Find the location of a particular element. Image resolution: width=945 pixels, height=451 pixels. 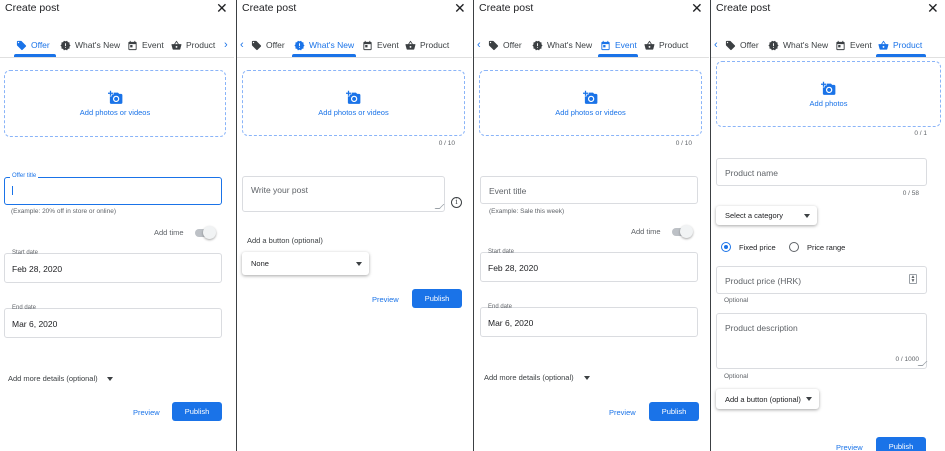

select-value: Select a category is located at coordinates (754, 215).